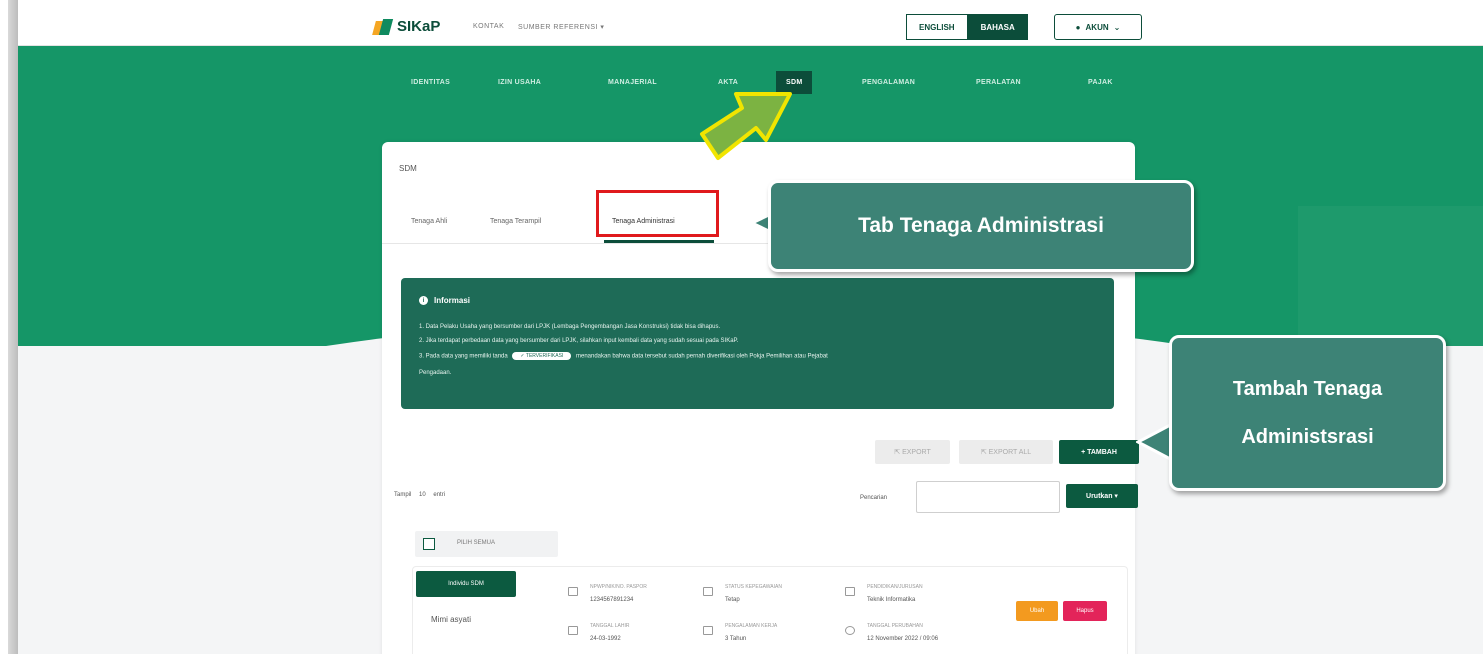 The image size is (1483, 654). I want to click on menu-pengalaman: PENGALAMAN, so click(888, 82).